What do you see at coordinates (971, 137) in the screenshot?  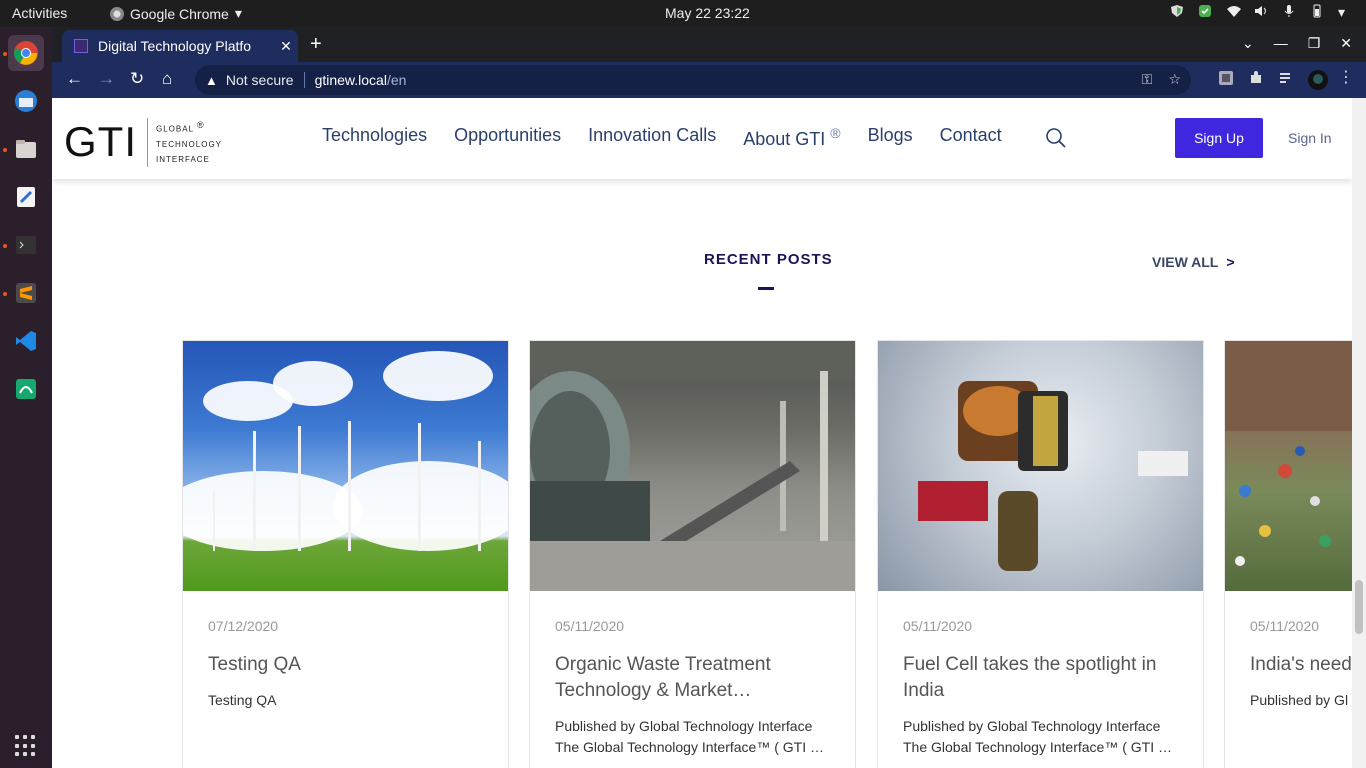 I see `nav-contact: Contact` at bounding box center [971, 137].